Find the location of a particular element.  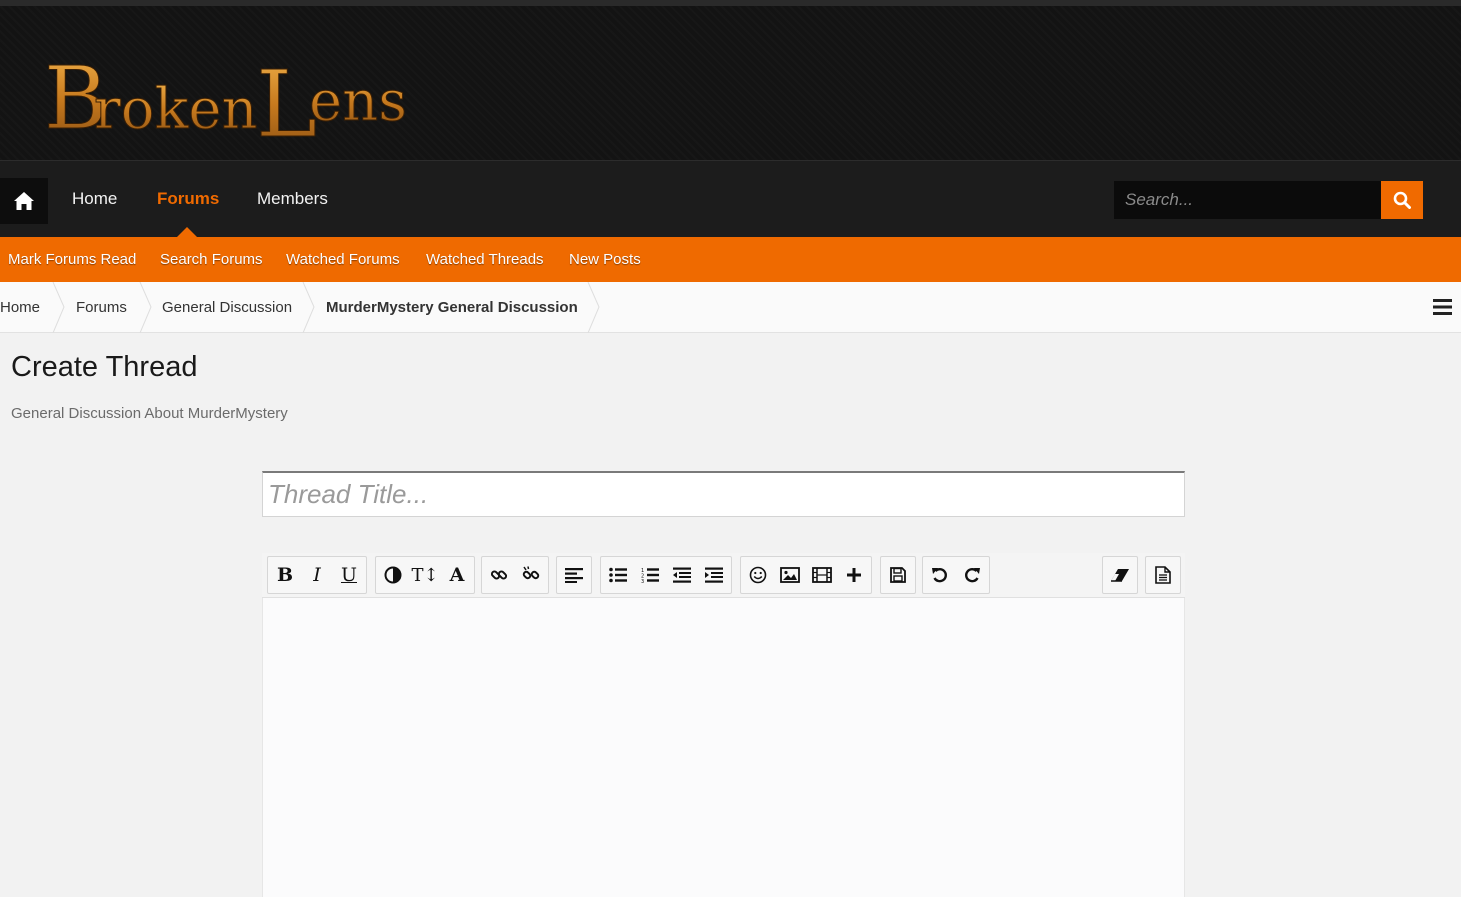

subnav-search-forums: Search Forums is located at coordinates (211, 259).